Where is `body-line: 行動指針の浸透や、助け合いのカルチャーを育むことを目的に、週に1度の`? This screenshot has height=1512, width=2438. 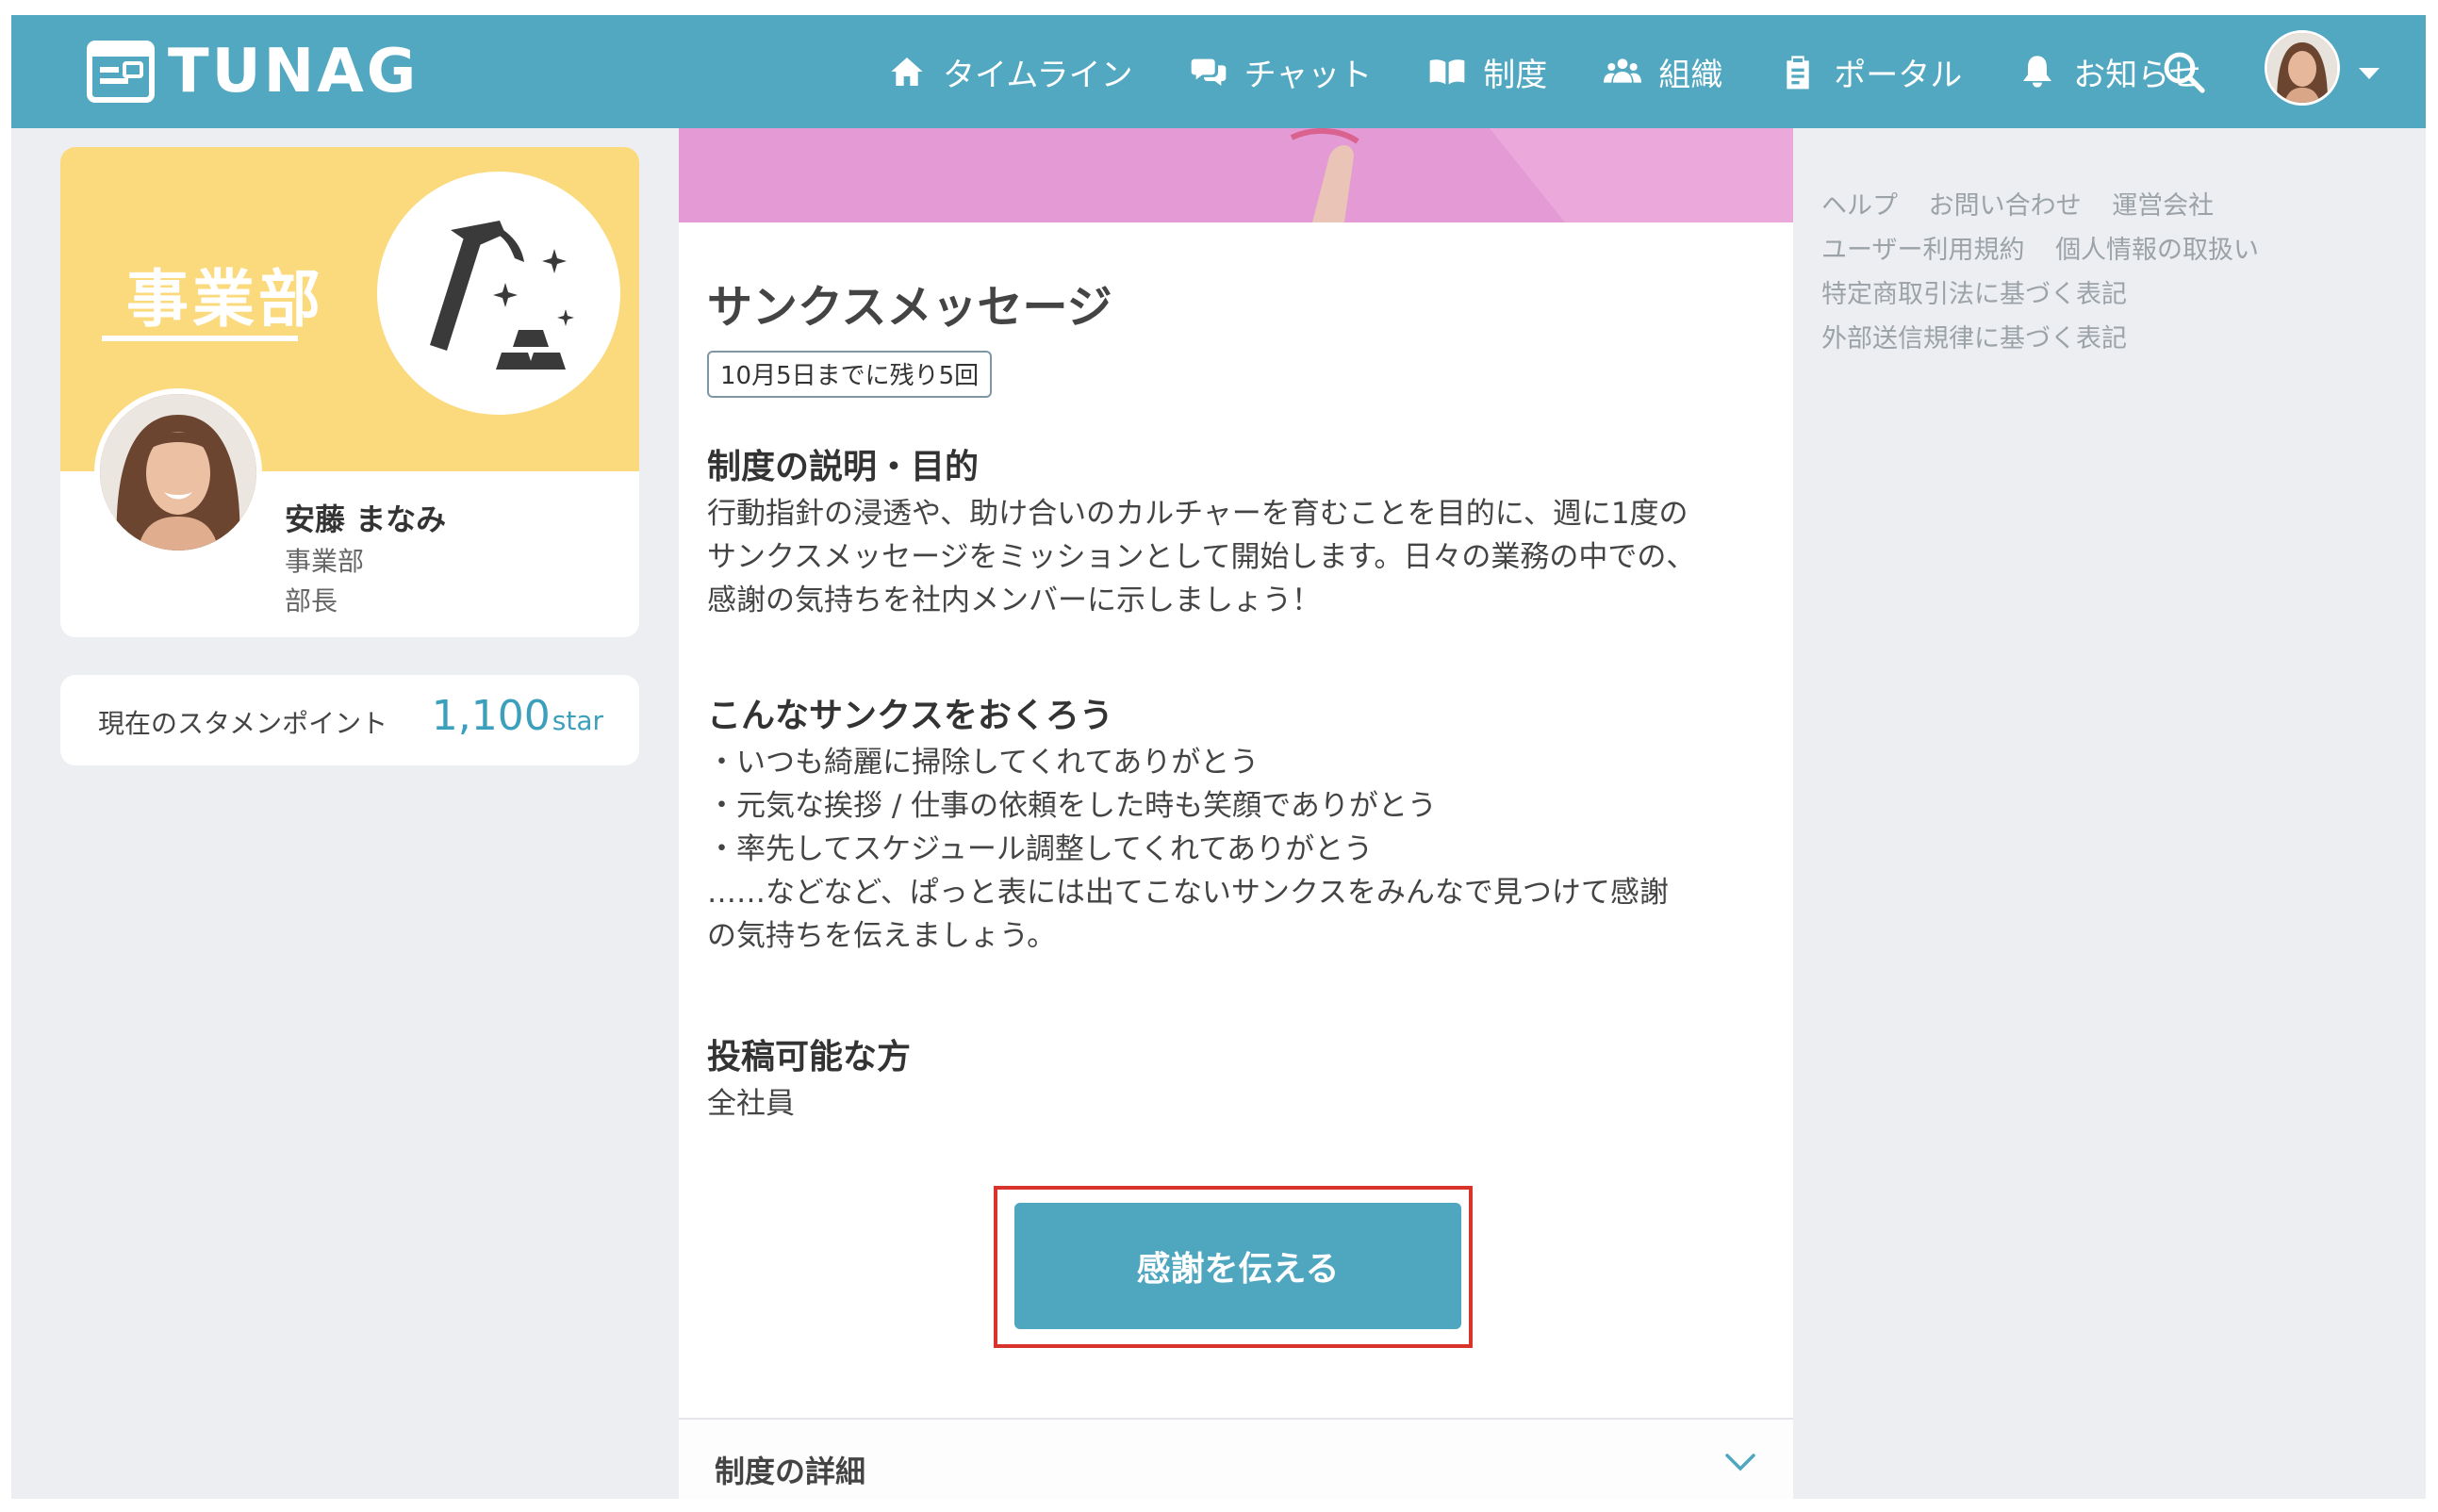 body-line: 行動指針の浸透や、助け合いのカルチャーを育むことを目的に、週に1度の is located at coordinates (1197, 514).